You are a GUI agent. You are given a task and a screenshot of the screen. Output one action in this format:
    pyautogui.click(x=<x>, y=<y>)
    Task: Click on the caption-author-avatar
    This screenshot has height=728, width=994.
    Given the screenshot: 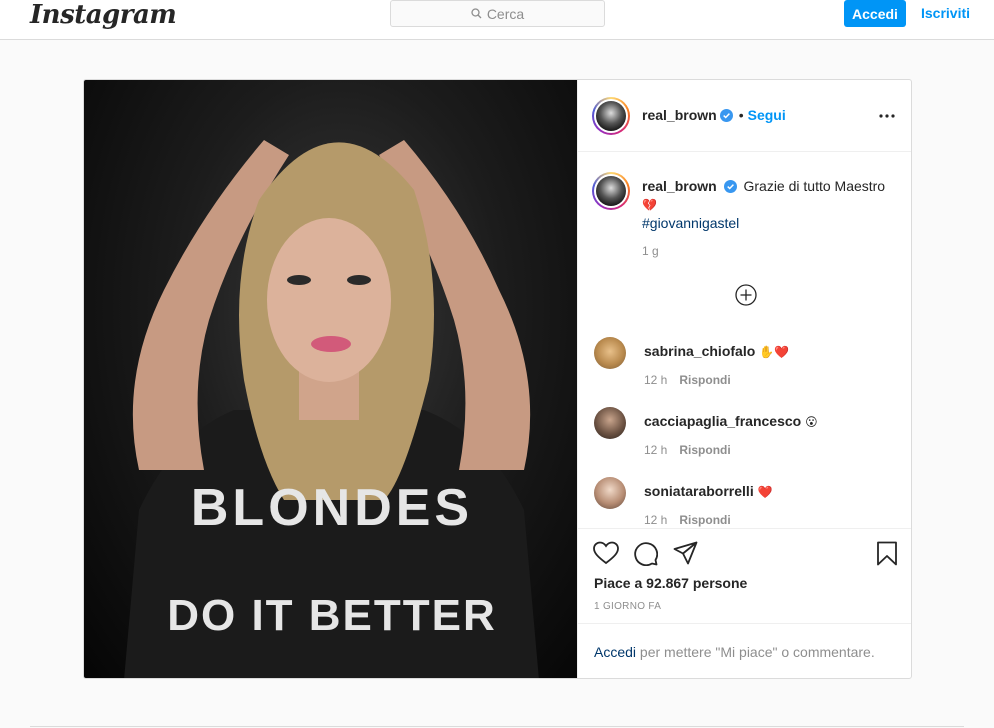 What is the action you would take?
    pyautogui.click(x=611, y=191)
    